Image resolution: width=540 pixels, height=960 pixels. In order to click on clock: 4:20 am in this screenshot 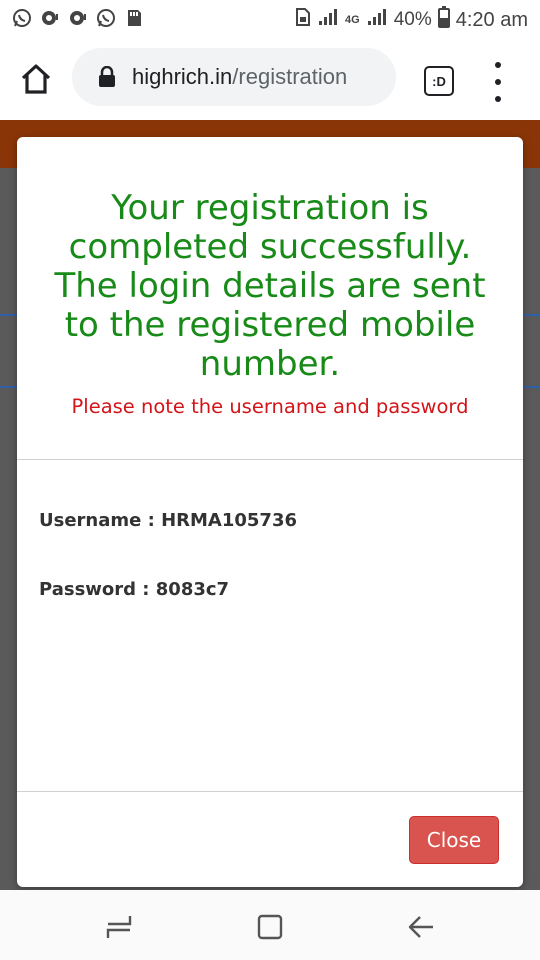, I will do `click(491, 19)`.